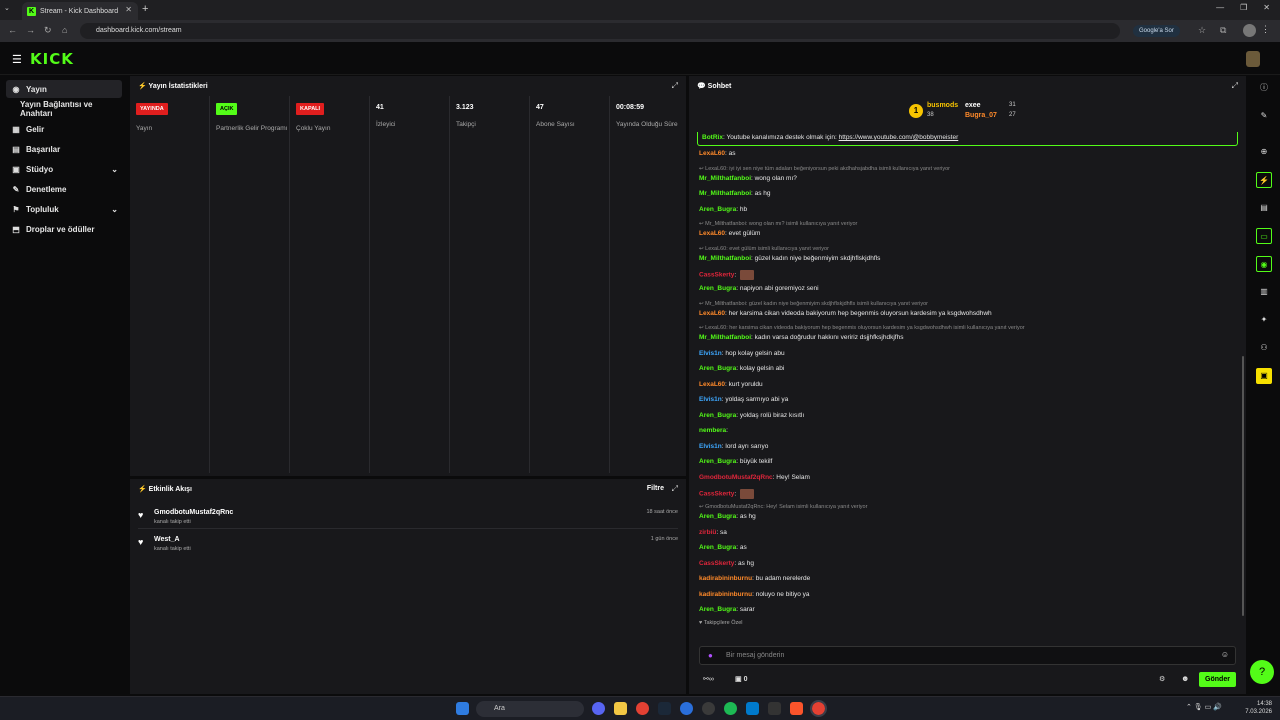 Image resolution: width=1280 pixels, height=720 pixels. I want to click on users-icon: ⚇, so click(1264, 348).